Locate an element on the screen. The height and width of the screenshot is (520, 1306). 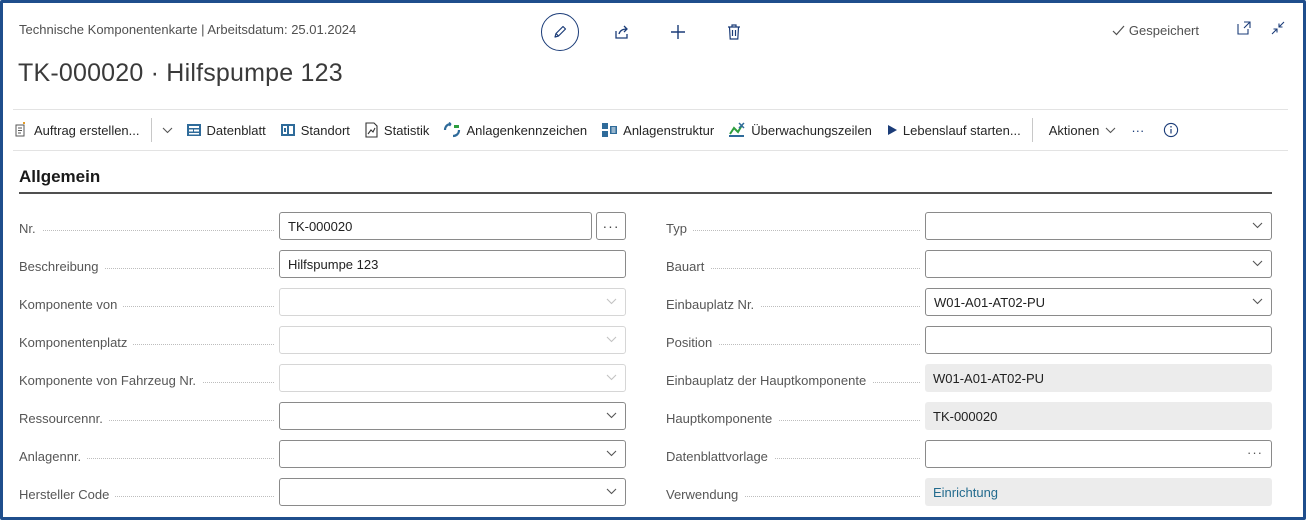
collapse-icon is located at coordinates (1278, 28).